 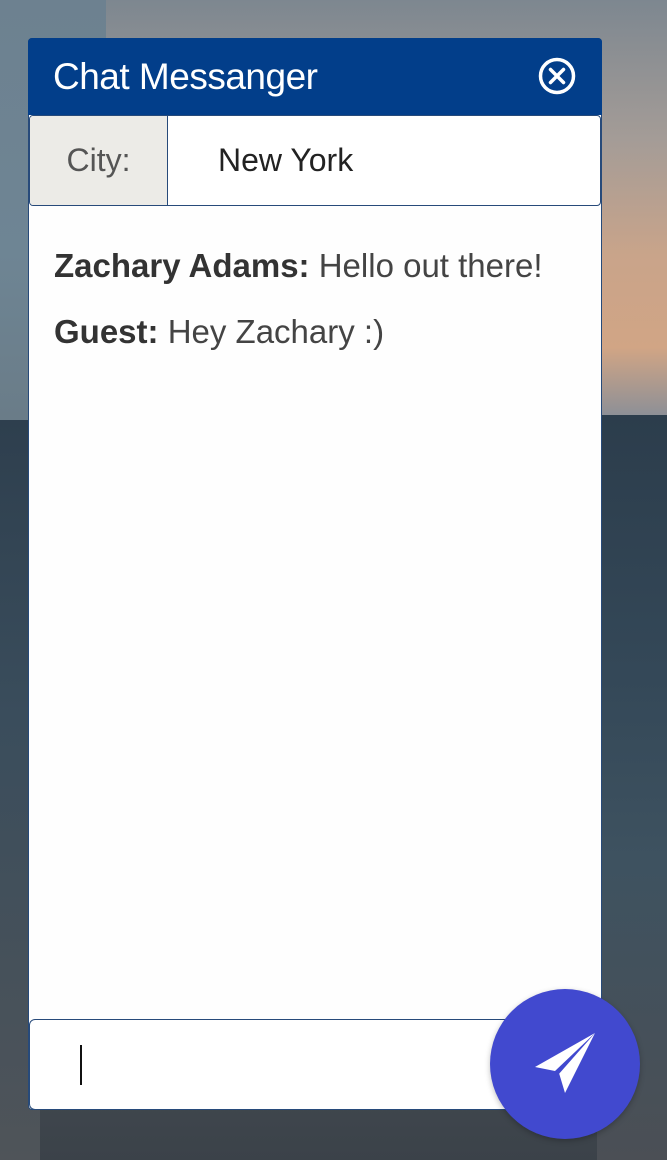 What do you see at coordinates (81, 1065) in the screenshot?
I see `text-caret` at bounding box center [81, 1065].